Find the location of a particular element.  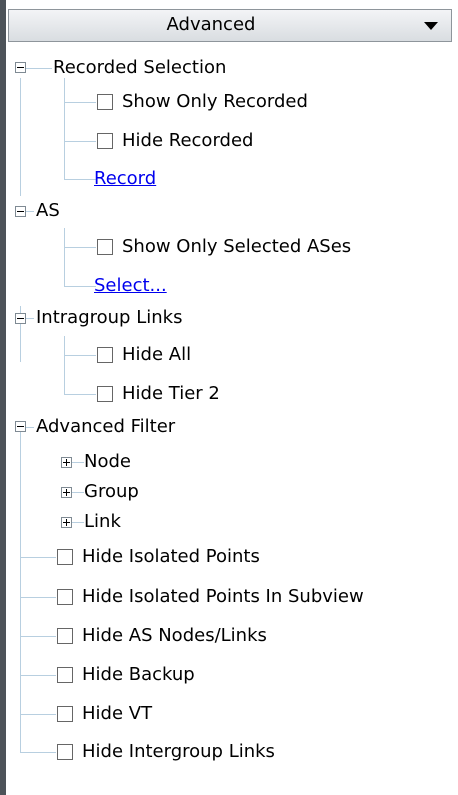

node-link: Link is located at coordinates (102, 522).